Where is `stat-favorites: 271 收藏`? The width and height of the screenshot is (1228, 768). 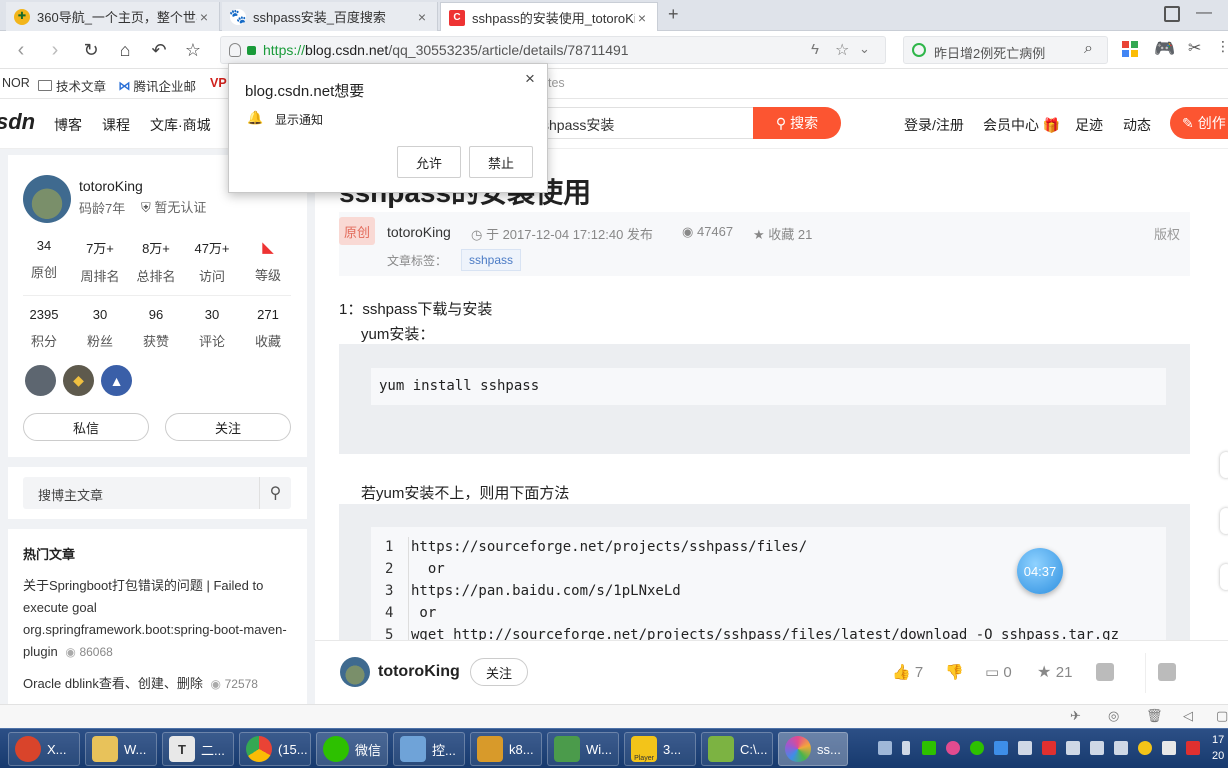 stat-favorites: 271 收藏 is located at coordinates (268, 328).